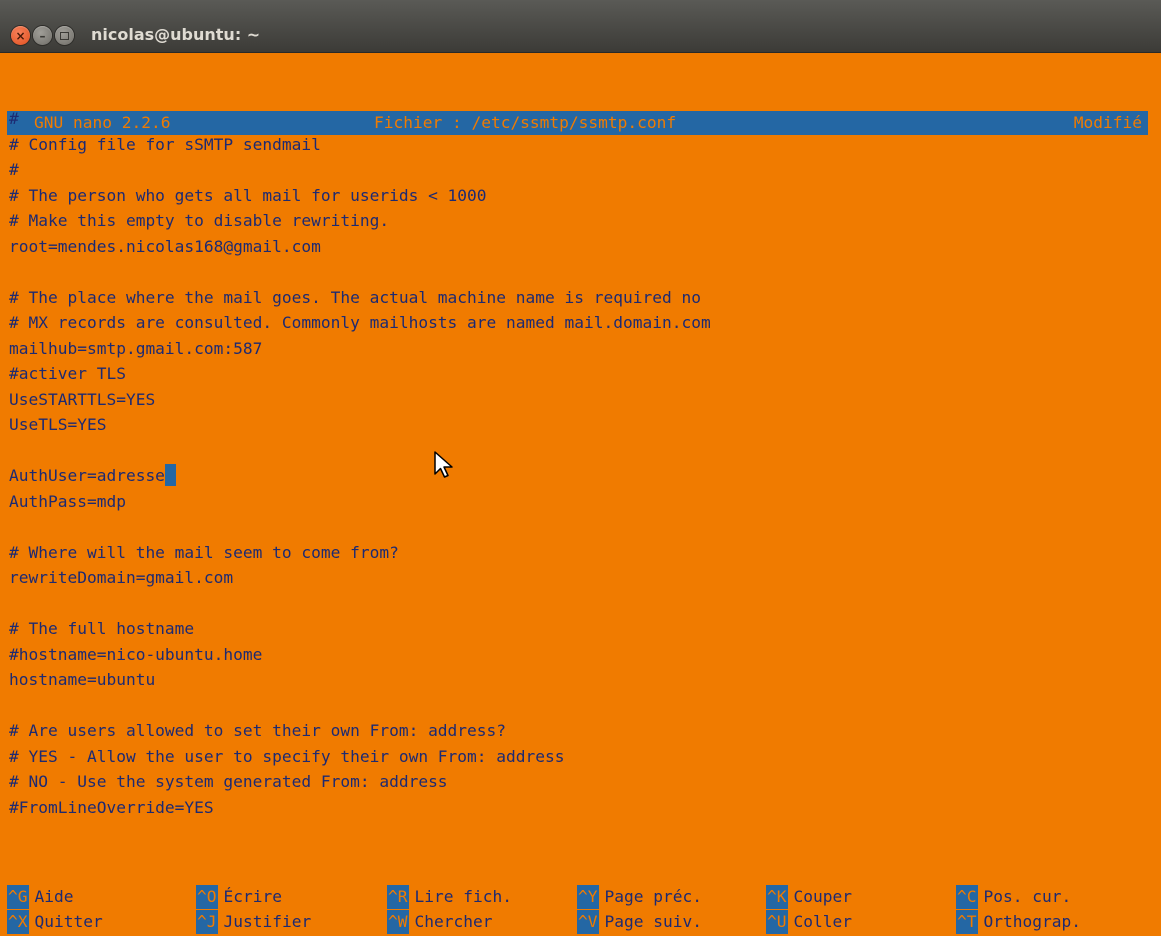 The width and height of the screenshot is (1161, 936). What do you see at coordinates (1027, 896) in the screenshot?
I see `shortcut-label: Pos. cur.` at bounding box center [1027, 896].